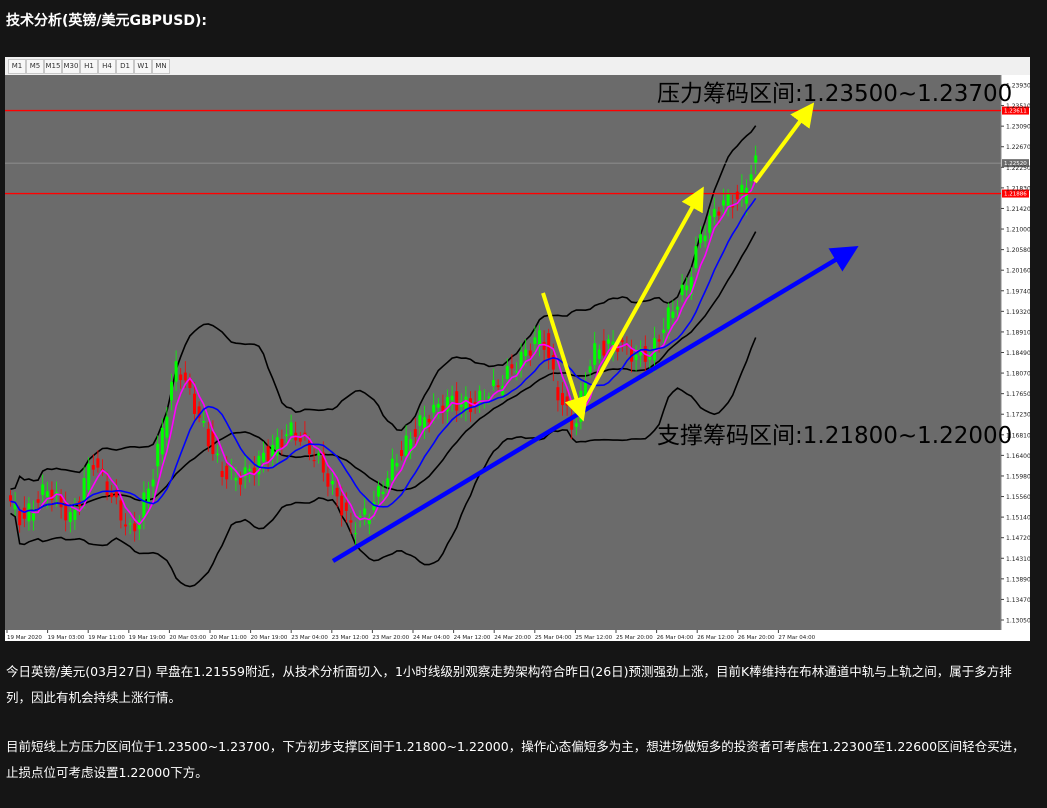 The height and width of the screenshot is (808, 1047). Describe the element at coordinates (35, 66) in the screenshot. I see `timeframe-button-m5: M5` at that location.